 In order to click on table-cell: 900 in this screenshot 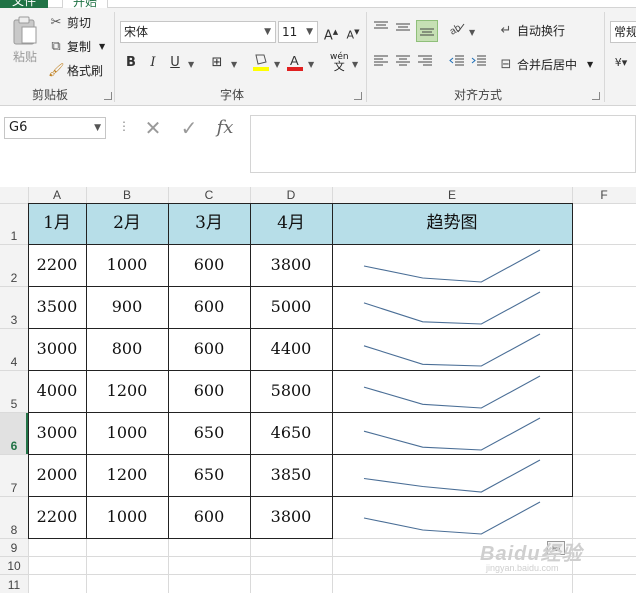, I will do `click(127, 307)`.